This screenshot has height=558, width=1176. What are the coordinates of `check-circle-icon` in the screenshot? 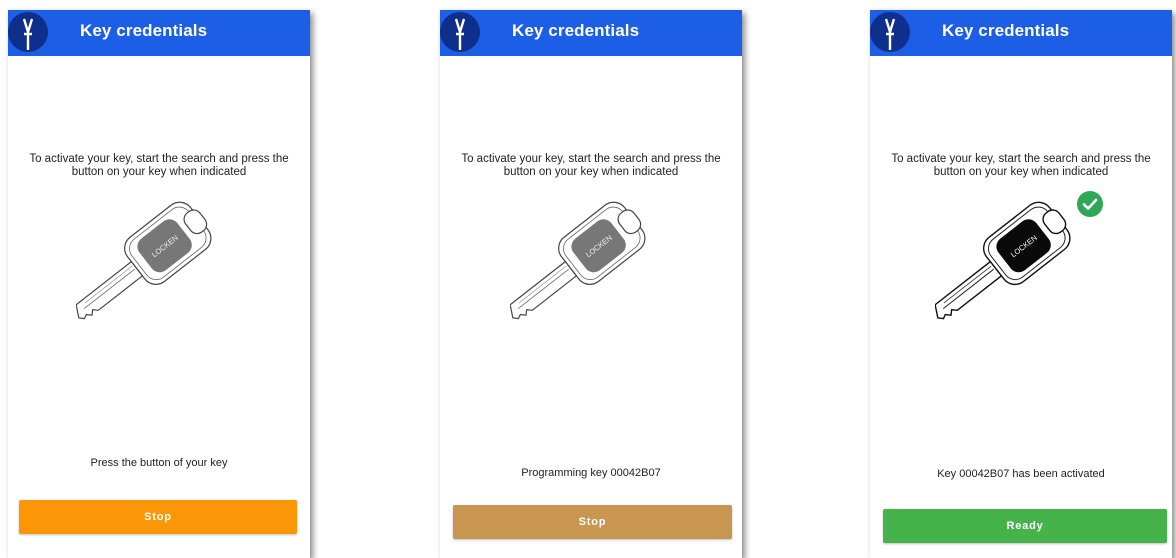 It's located at (1090, 204).